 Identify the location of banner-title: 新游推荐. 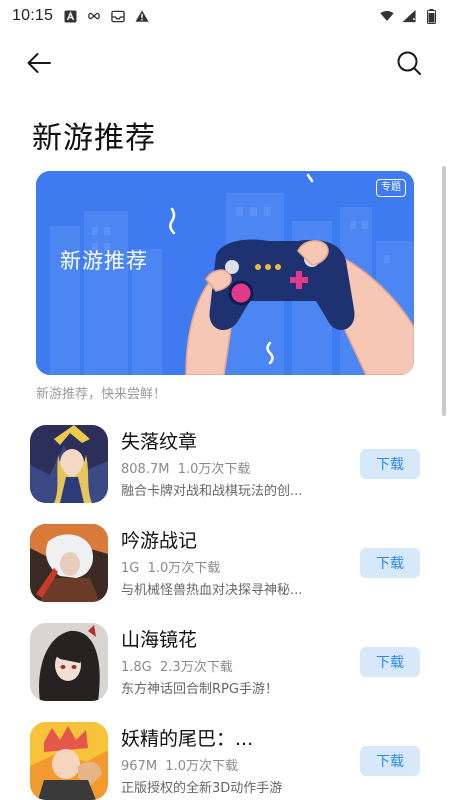
(104, 261).